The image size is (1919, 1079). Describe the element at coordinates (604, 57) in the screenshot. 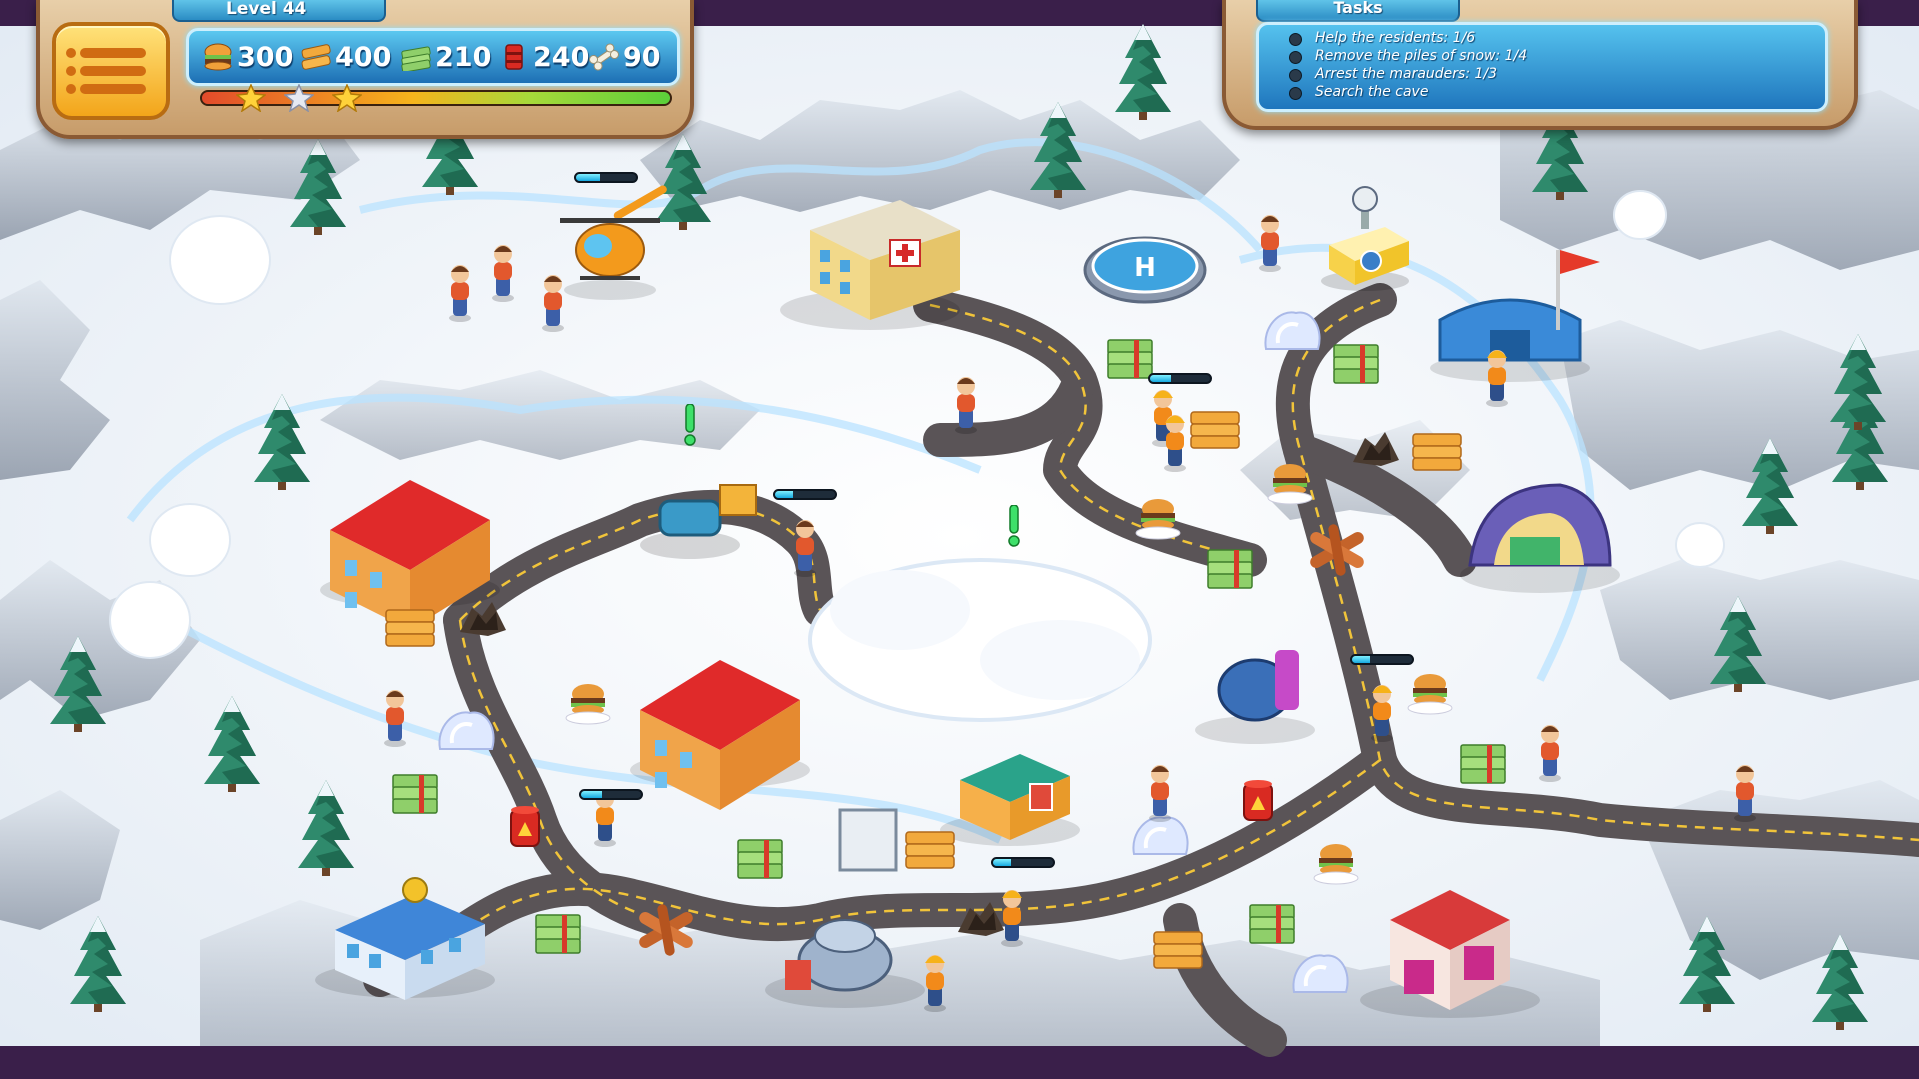

I see `bone-icon` at that location.